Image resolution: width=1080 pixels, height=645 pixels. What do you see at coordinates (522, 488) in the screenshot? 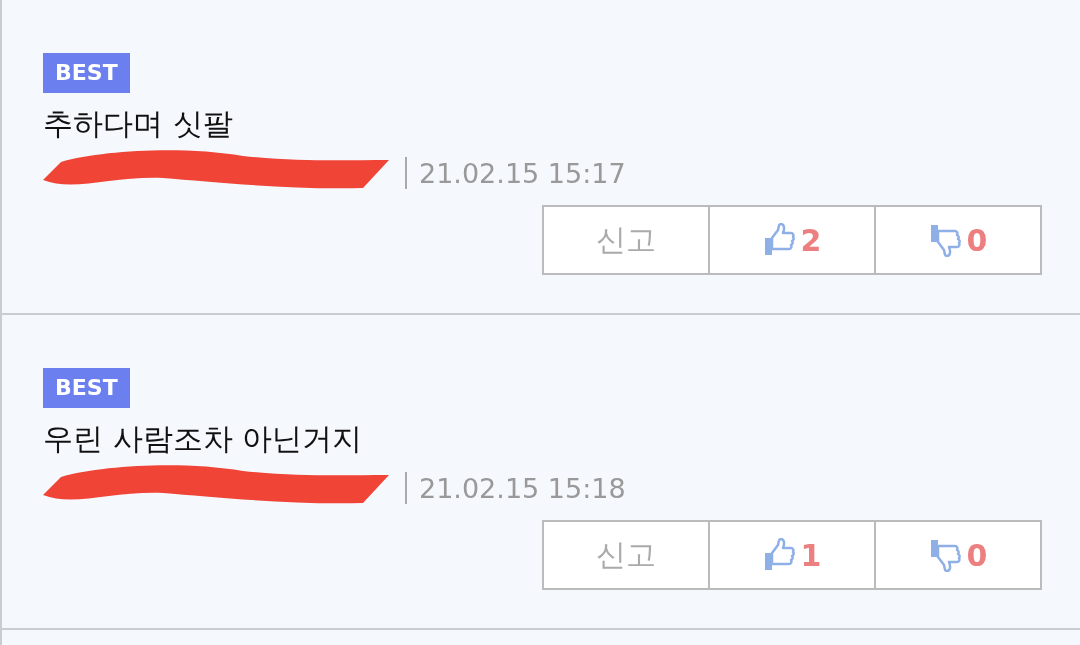
I see `comment-date: 21.02.15 15:18` at bounding box center [522, 488].